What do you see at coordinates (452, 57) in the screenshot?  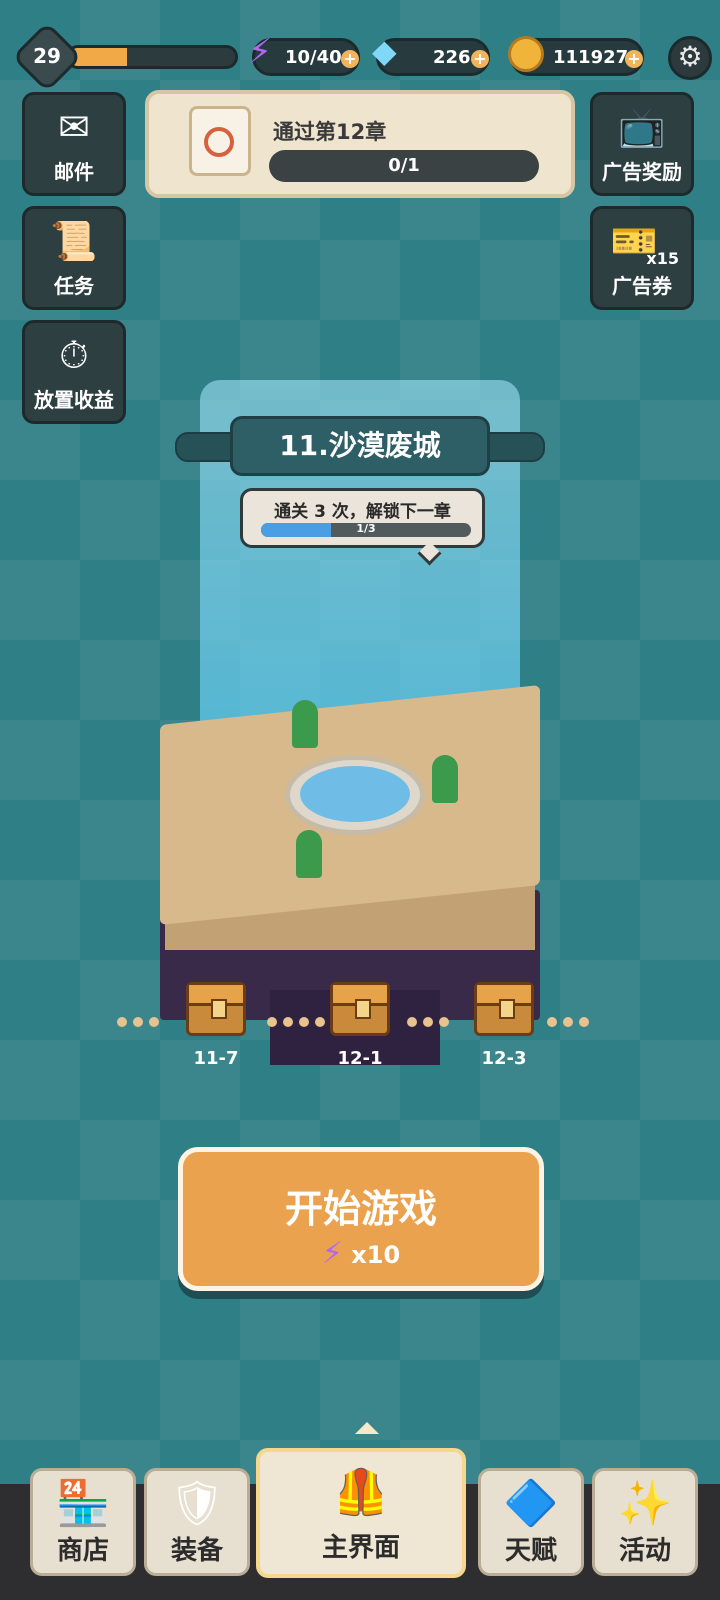 I see `gems-value: 226` at bounding box center [452, 57].